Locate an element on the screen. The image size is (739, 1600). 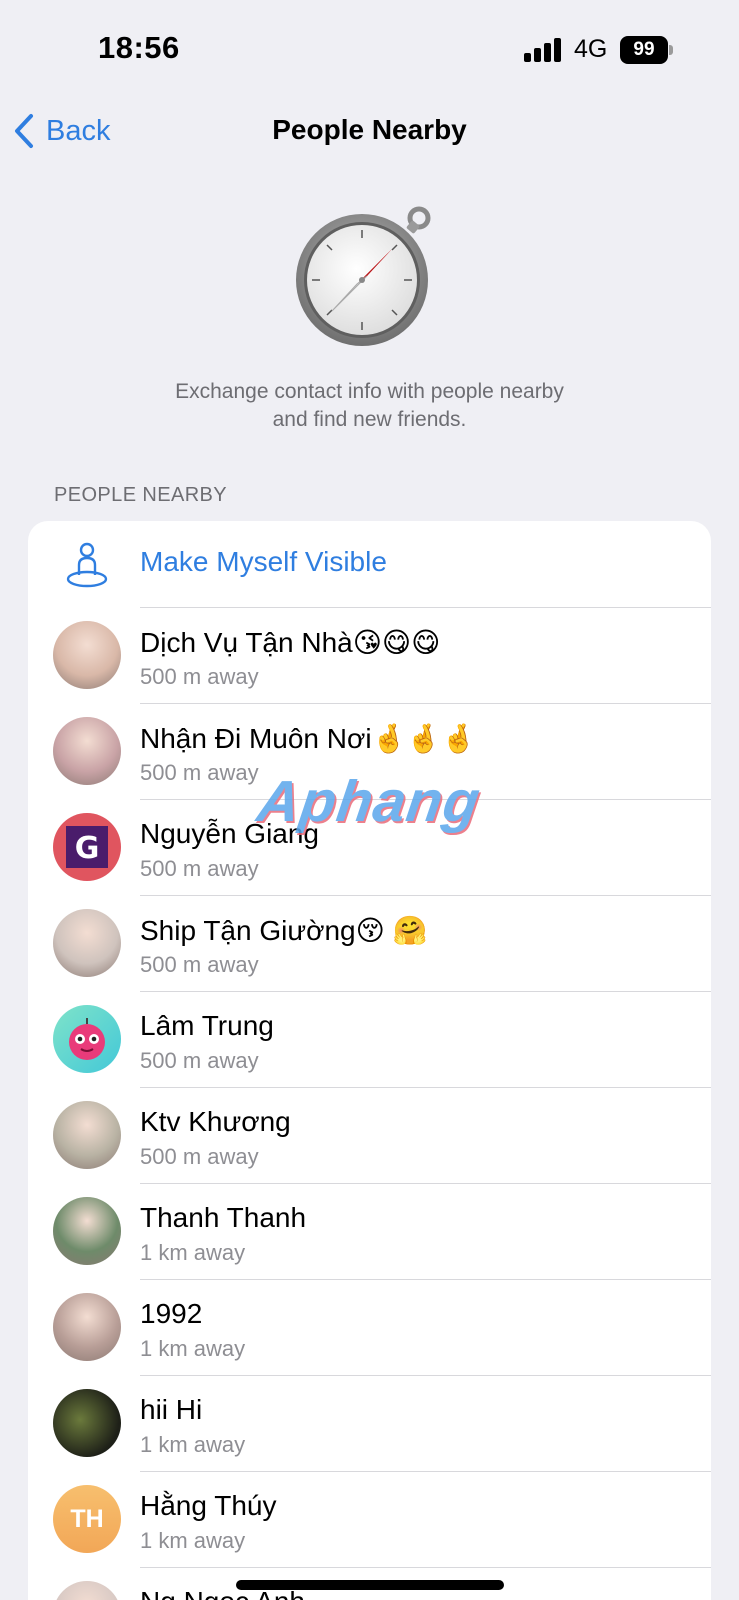
person-name: Ktv Khương is located at coordinates (215, 1121).